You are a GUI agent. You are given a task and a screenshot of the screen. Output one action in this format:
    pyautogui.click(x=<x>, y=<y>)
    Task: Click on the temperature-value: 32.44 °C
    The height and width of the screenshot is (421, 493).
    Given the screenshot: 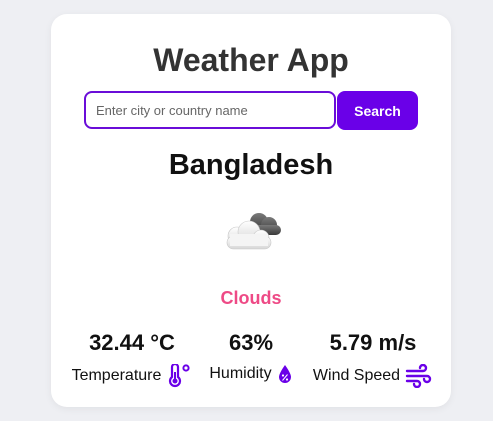 What is the action you would take?
    pyautogui.click(x=132, y=342)
    